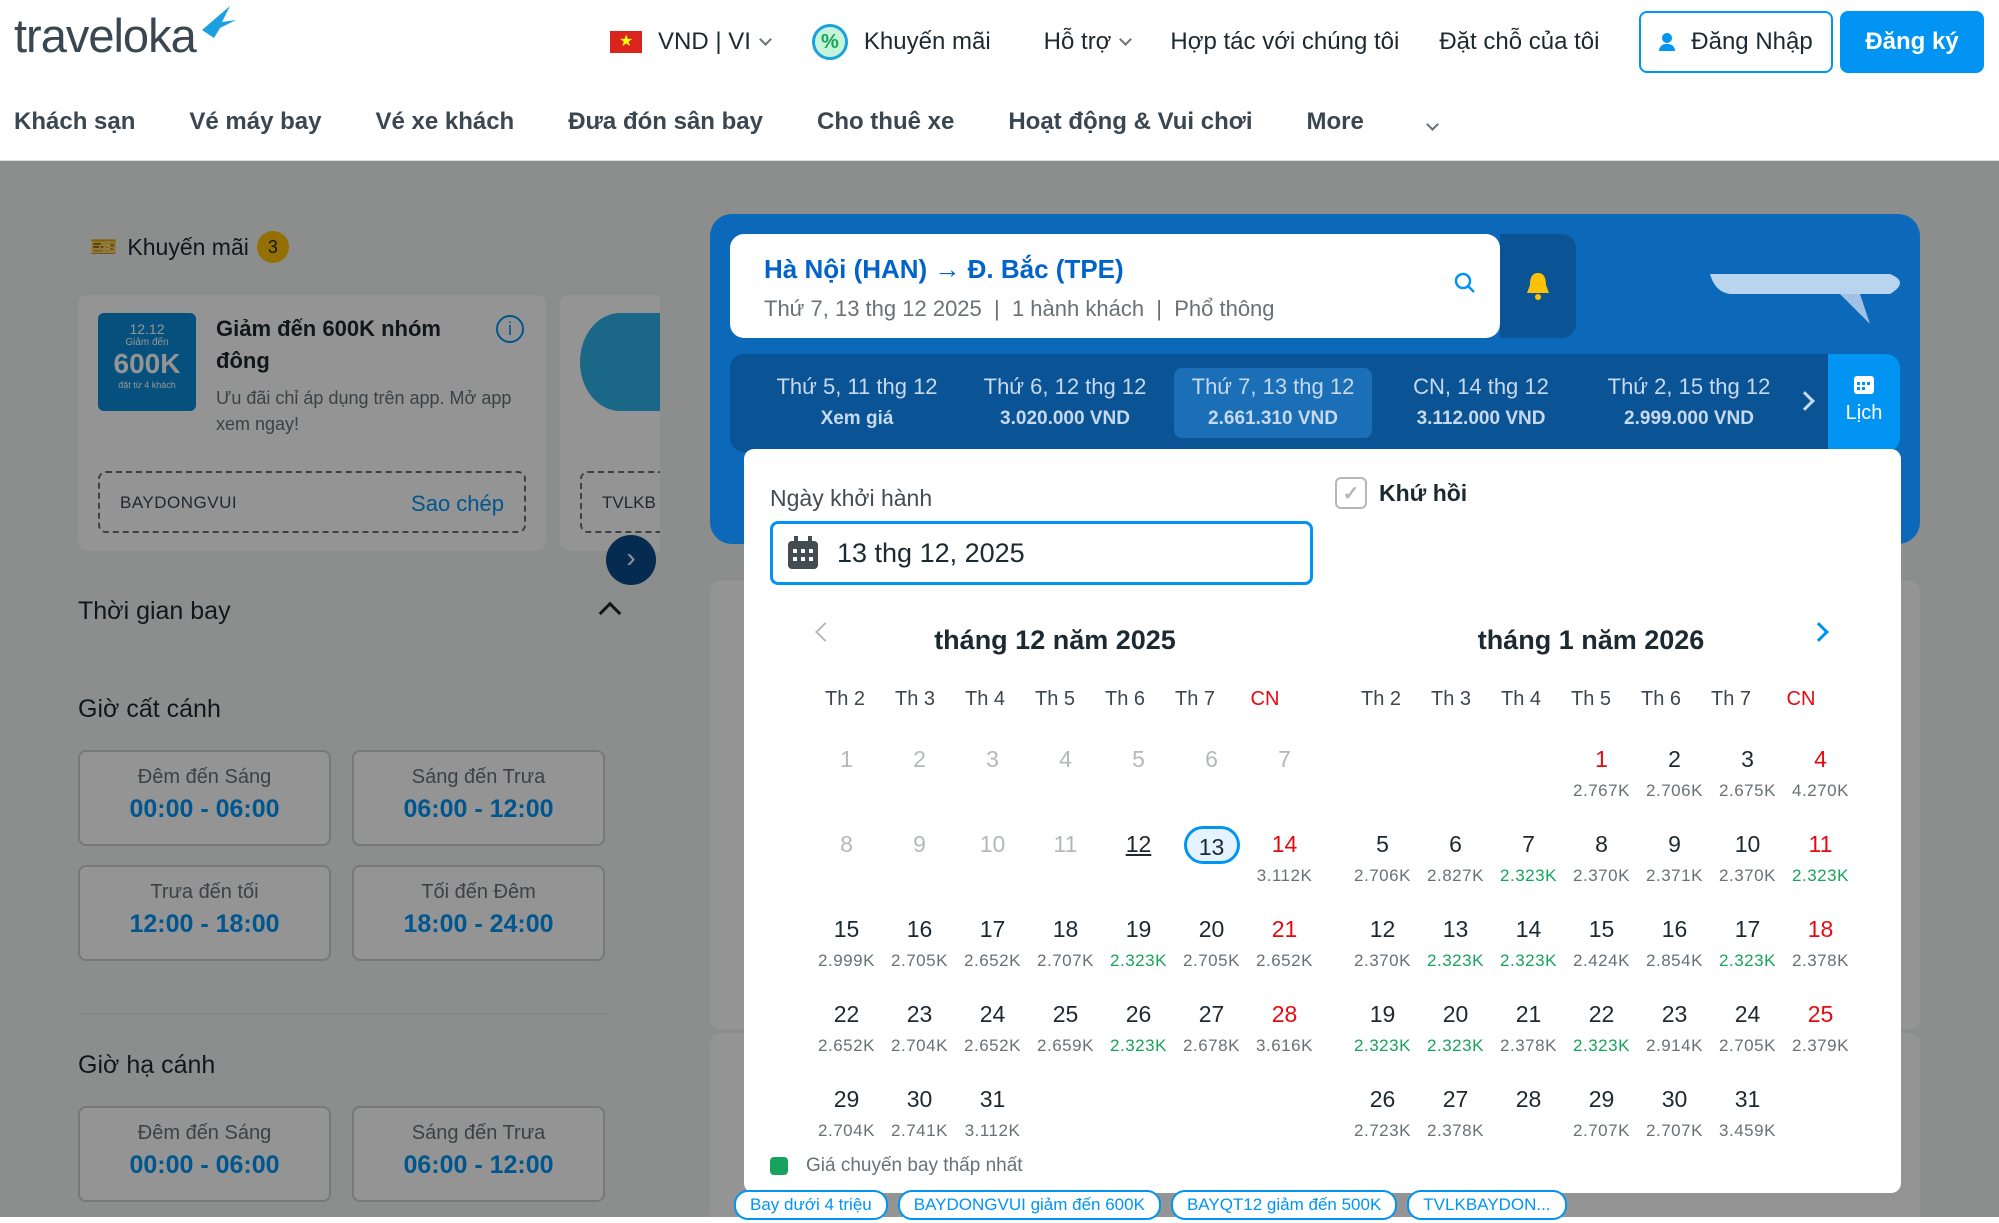  Describe the element at coordinates (1820, 1014) in the screenshot. I see `day-number: 25` at that location.